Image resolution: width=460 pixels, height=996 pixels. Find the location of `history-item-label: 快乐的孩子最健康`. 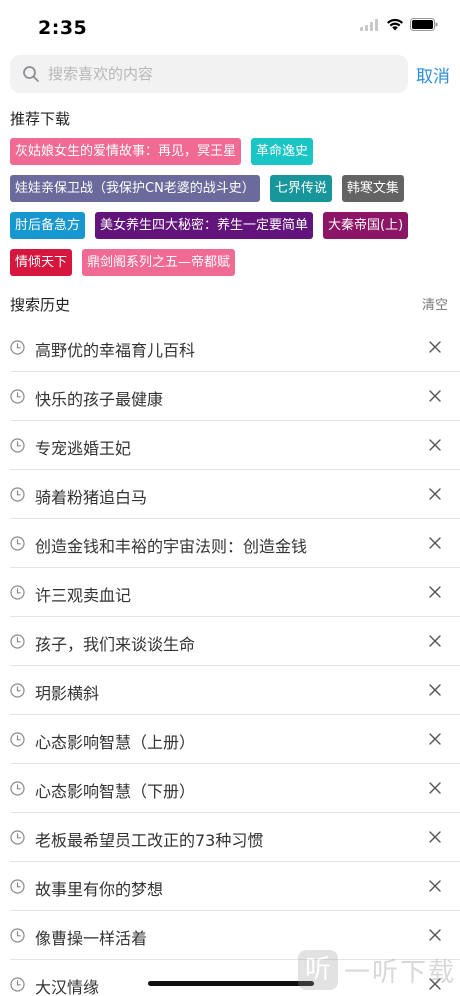

history-item-label: 快乐的孩子最健康 is located at coordinates (99, 399).